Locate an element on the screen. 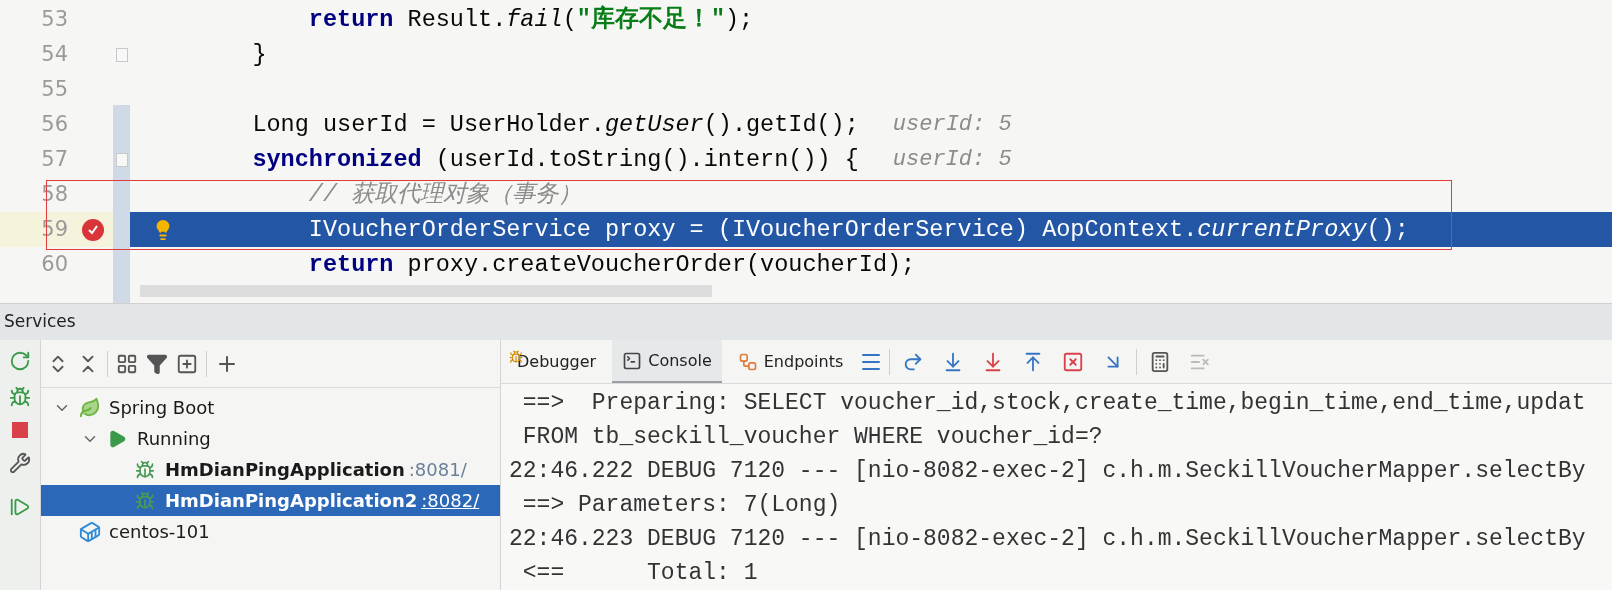 The image size is (1612, 590). wrench-icon is located at coordinates (20, 463).